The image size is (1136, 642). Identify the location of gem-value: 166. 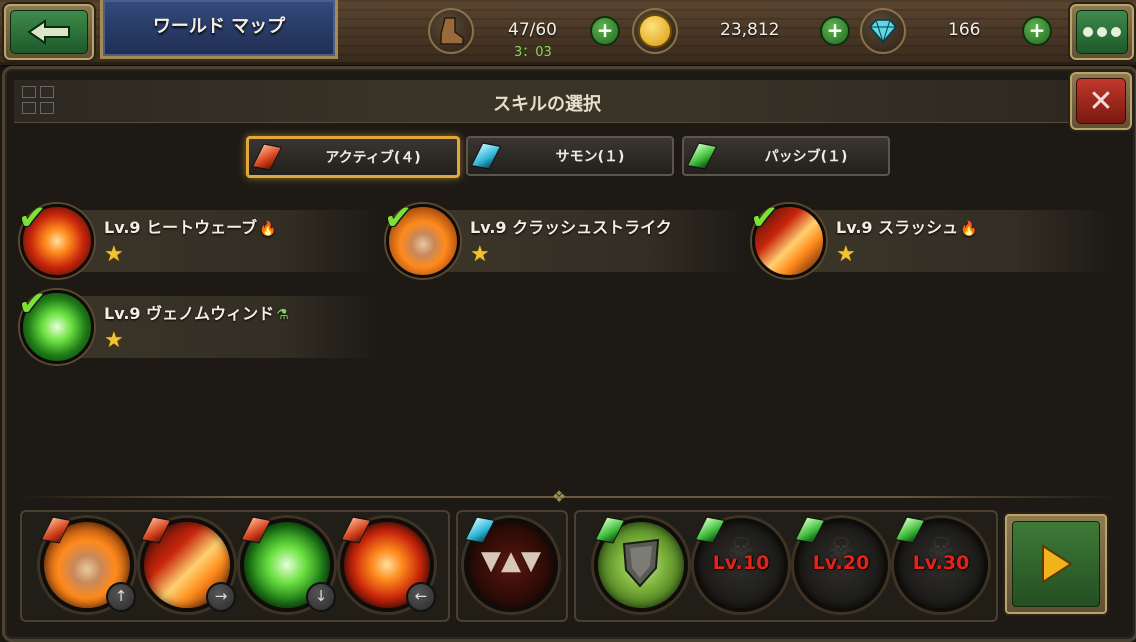
(964, 30).